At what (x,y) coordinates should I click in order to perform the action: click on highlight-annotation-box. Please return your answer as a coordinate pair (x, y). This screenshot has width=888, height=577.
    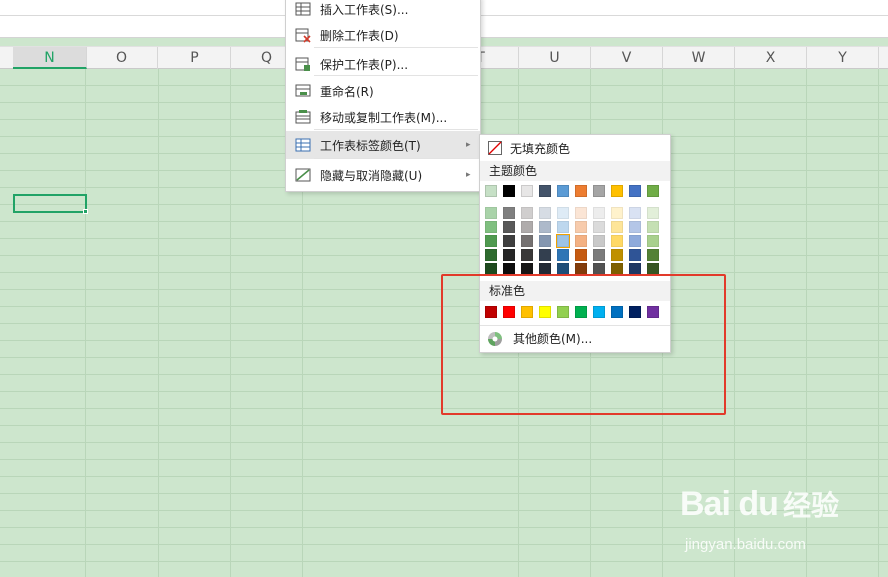
    Looking at the image, I should click on (583, 344).